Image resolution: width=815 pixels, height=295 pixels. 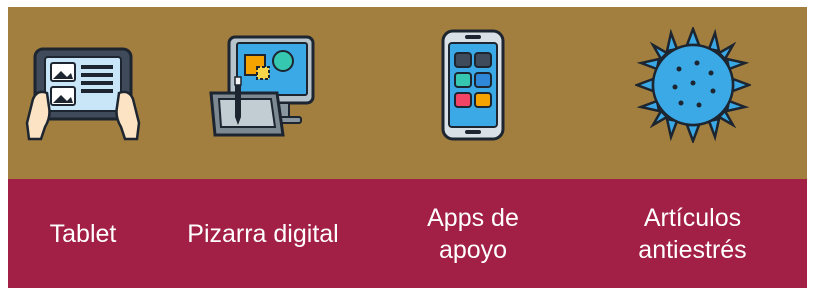 I want to click on label-pizarra-digital: Pizarra digital, so click(x=263, y=233).